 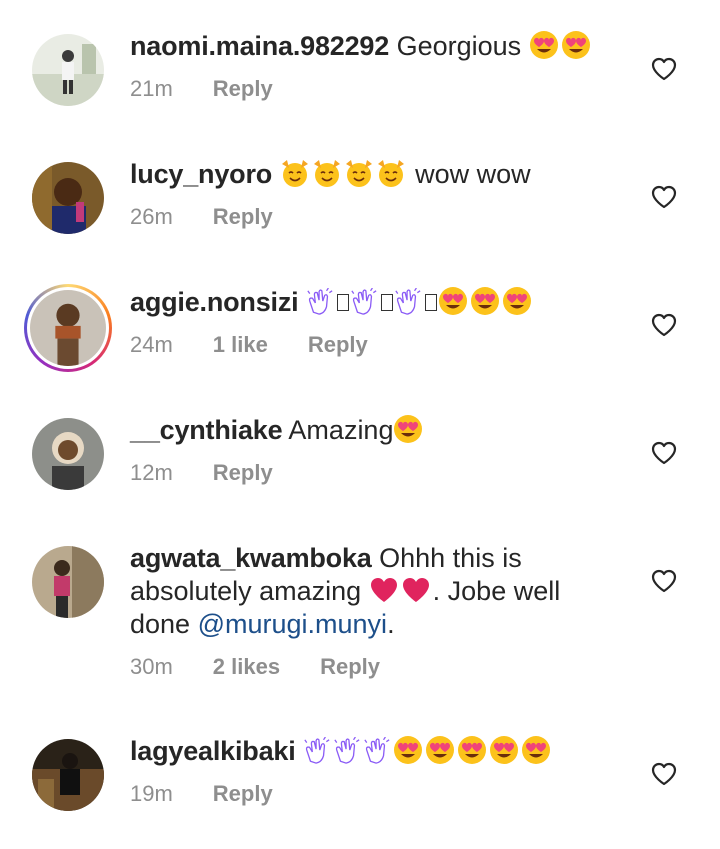 I want to click on comment-meta: 21m Reply, so click(x=365, y=89).